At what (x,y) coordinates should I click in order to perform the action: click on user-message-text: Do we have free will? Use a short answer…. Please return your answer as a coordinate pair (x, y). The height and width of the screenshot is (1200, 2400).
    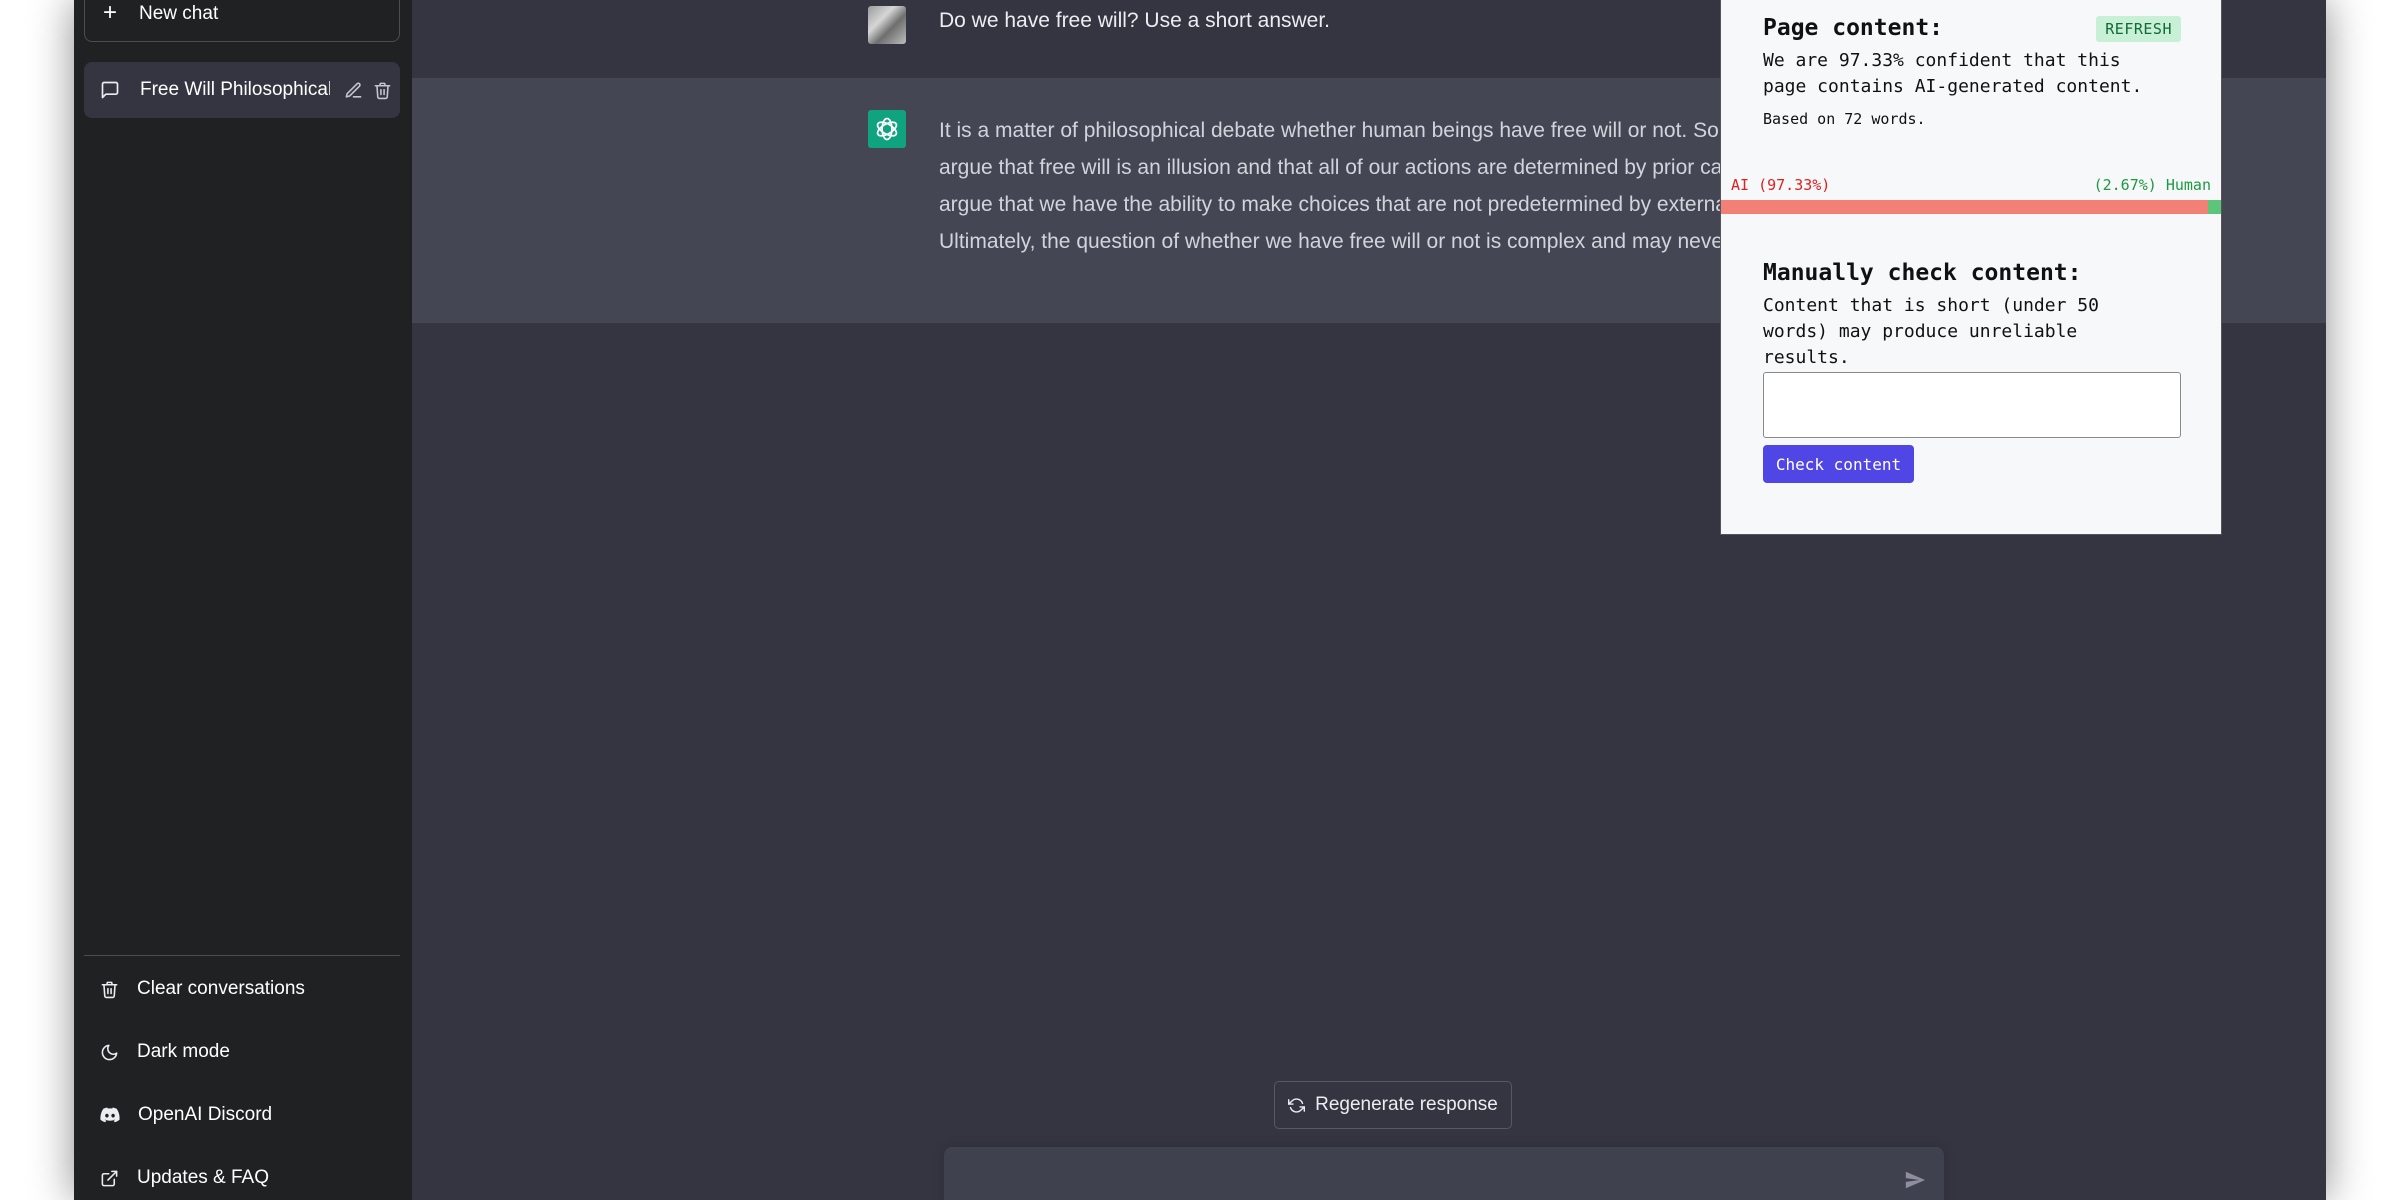
    Looking at the image, I should click on (1135, 20).